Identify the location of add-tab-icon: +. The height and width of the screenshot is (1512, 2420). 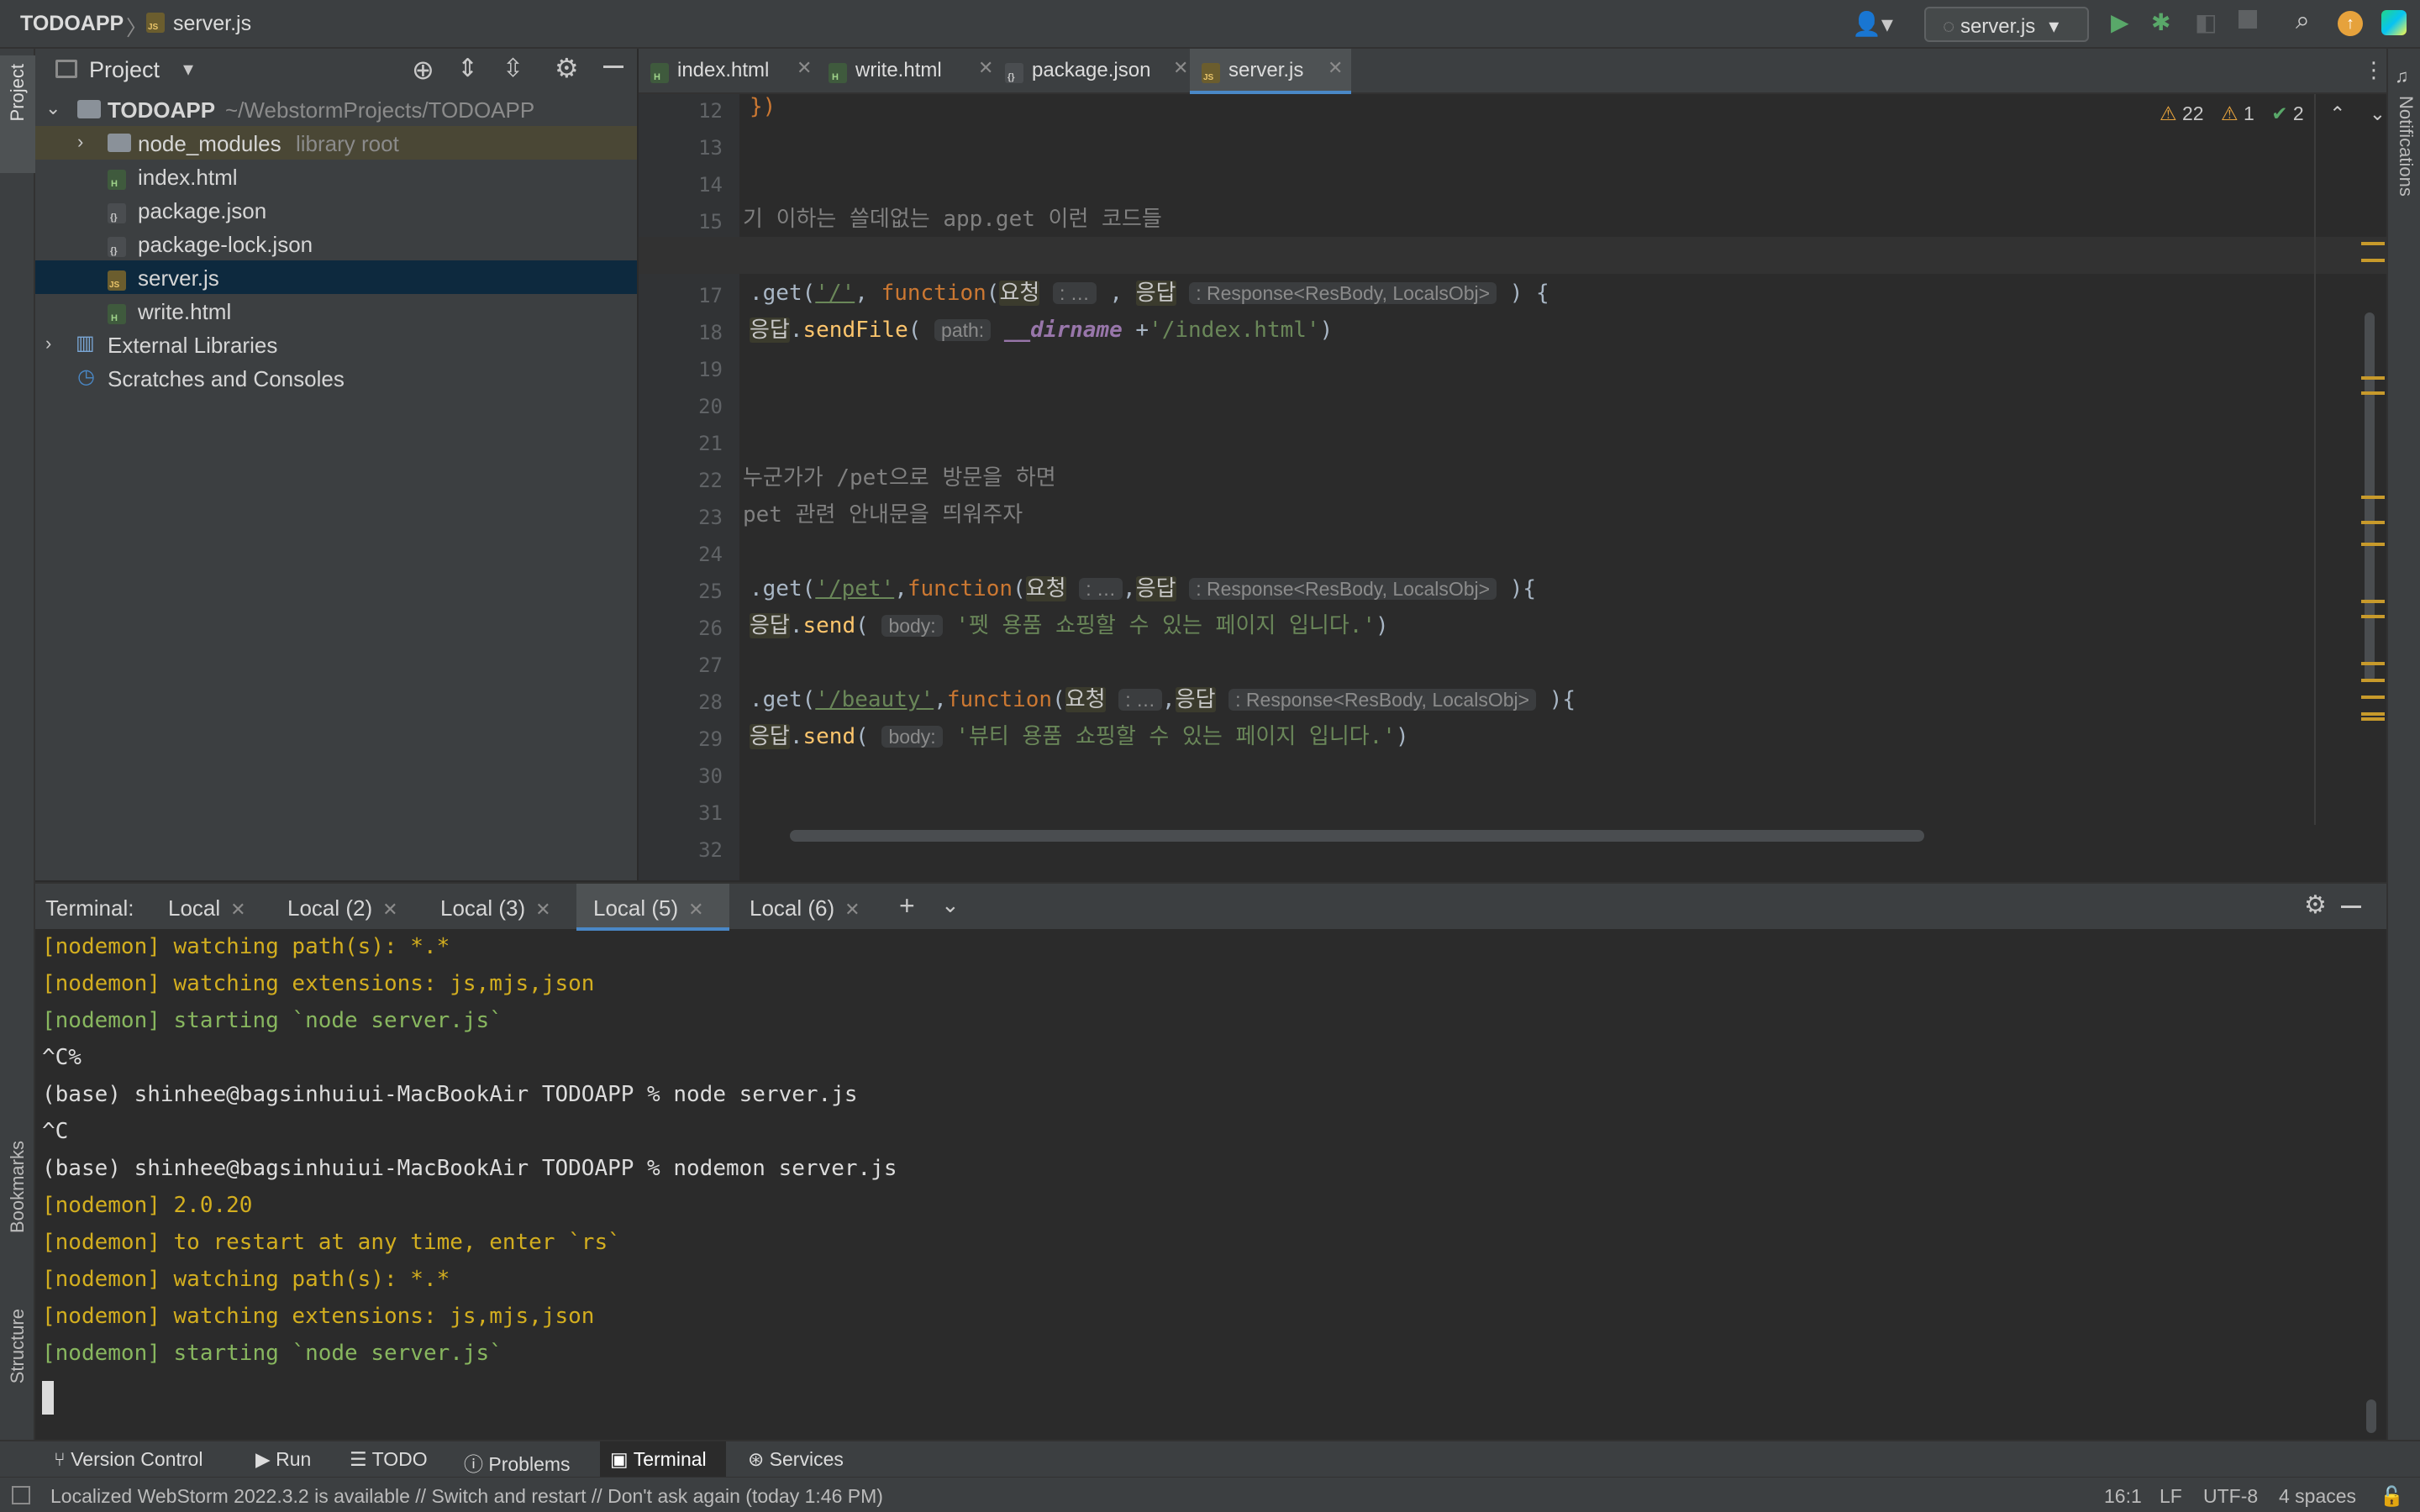
(907, 905).